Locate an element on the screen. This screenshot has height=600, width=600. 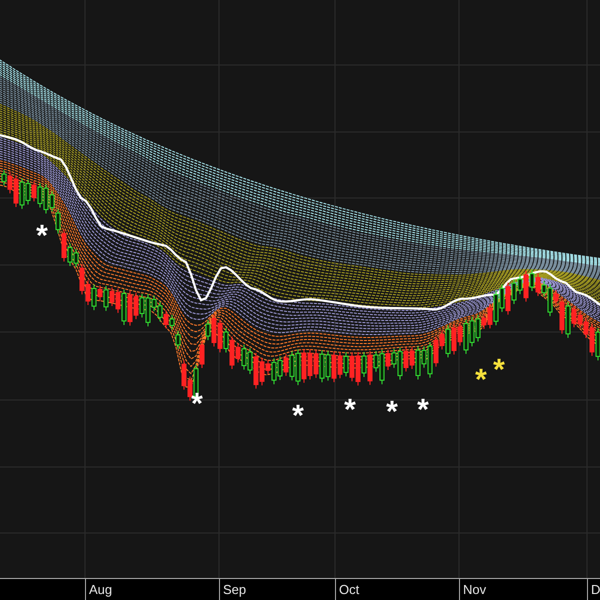
month-label: D is located at coordinates (593, 589).